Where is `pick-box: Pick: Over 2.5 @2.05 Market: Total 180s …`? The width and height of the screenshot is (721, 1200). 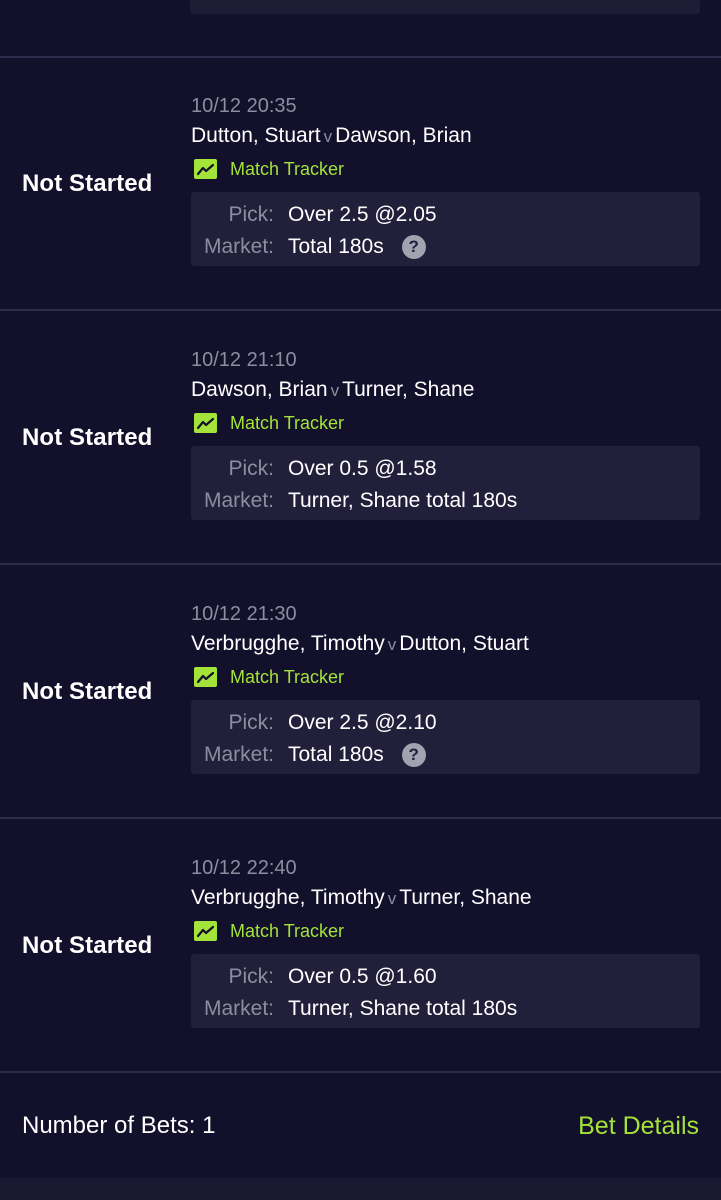
pick-box: Pick: Over 2.5 @2.05 Market: Total 180s … is located at coordinates (445, 229).